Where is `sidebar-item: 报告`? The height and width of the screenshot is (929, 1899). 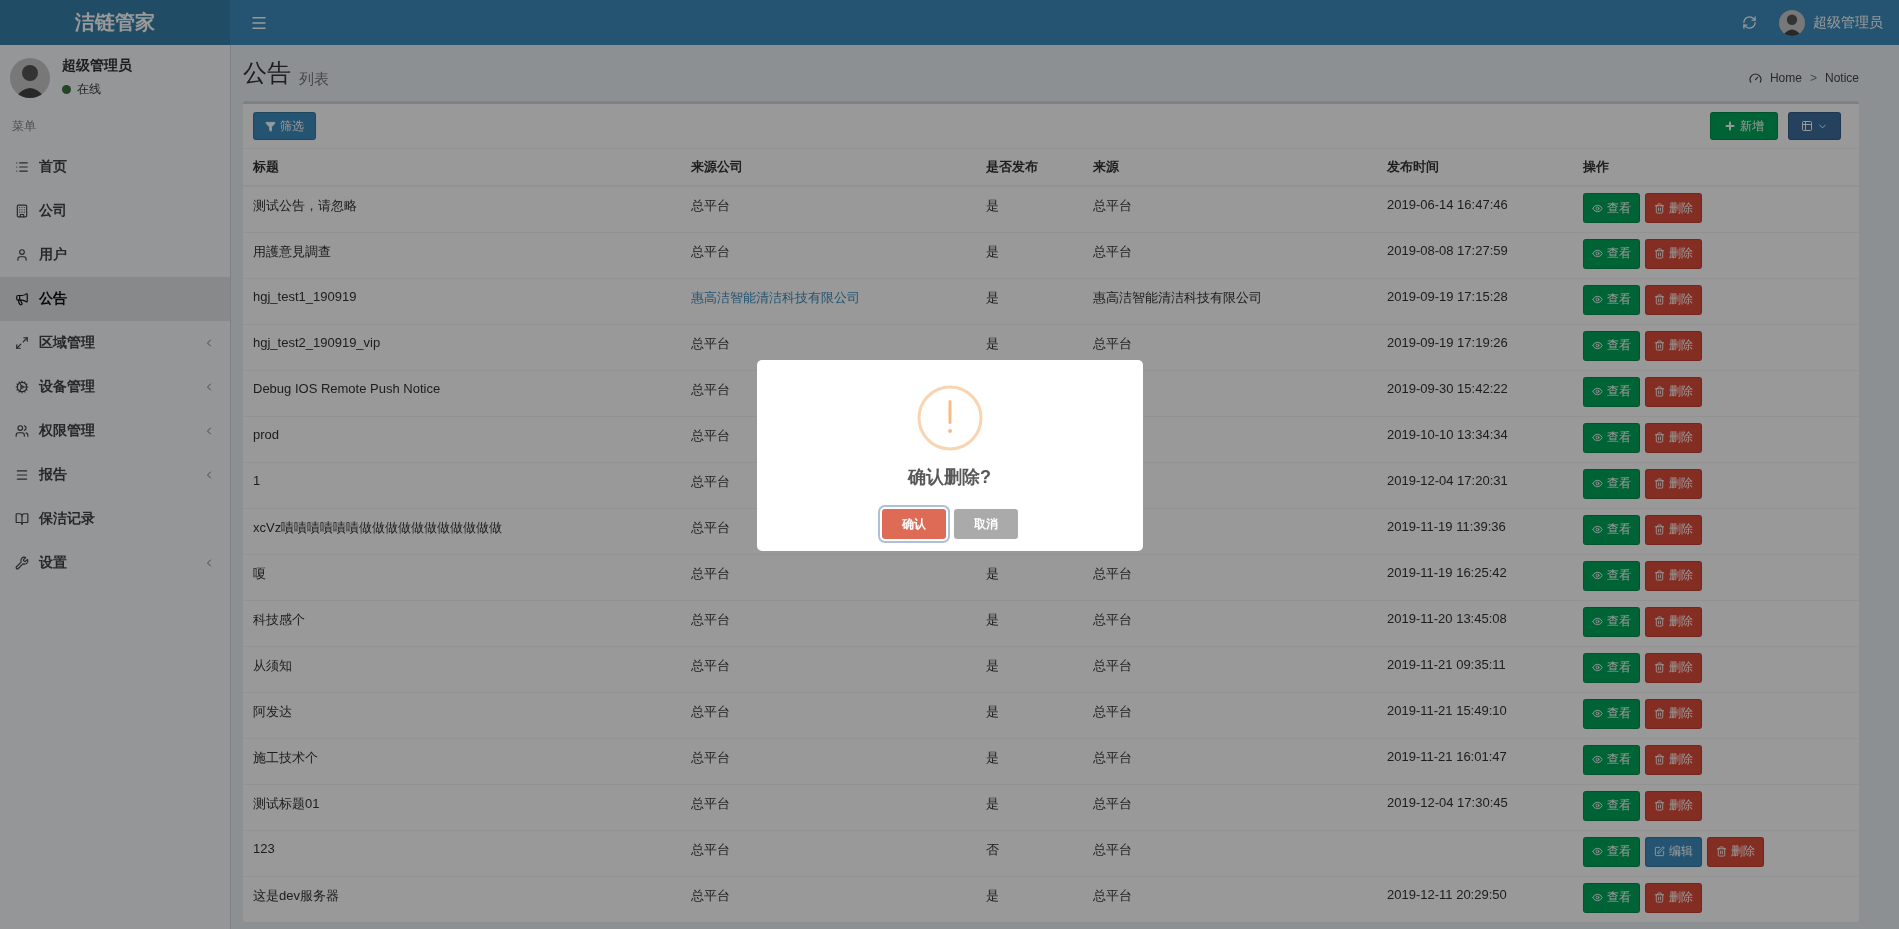 sidebar-item: 报告 is located at coordinates (115, 475).